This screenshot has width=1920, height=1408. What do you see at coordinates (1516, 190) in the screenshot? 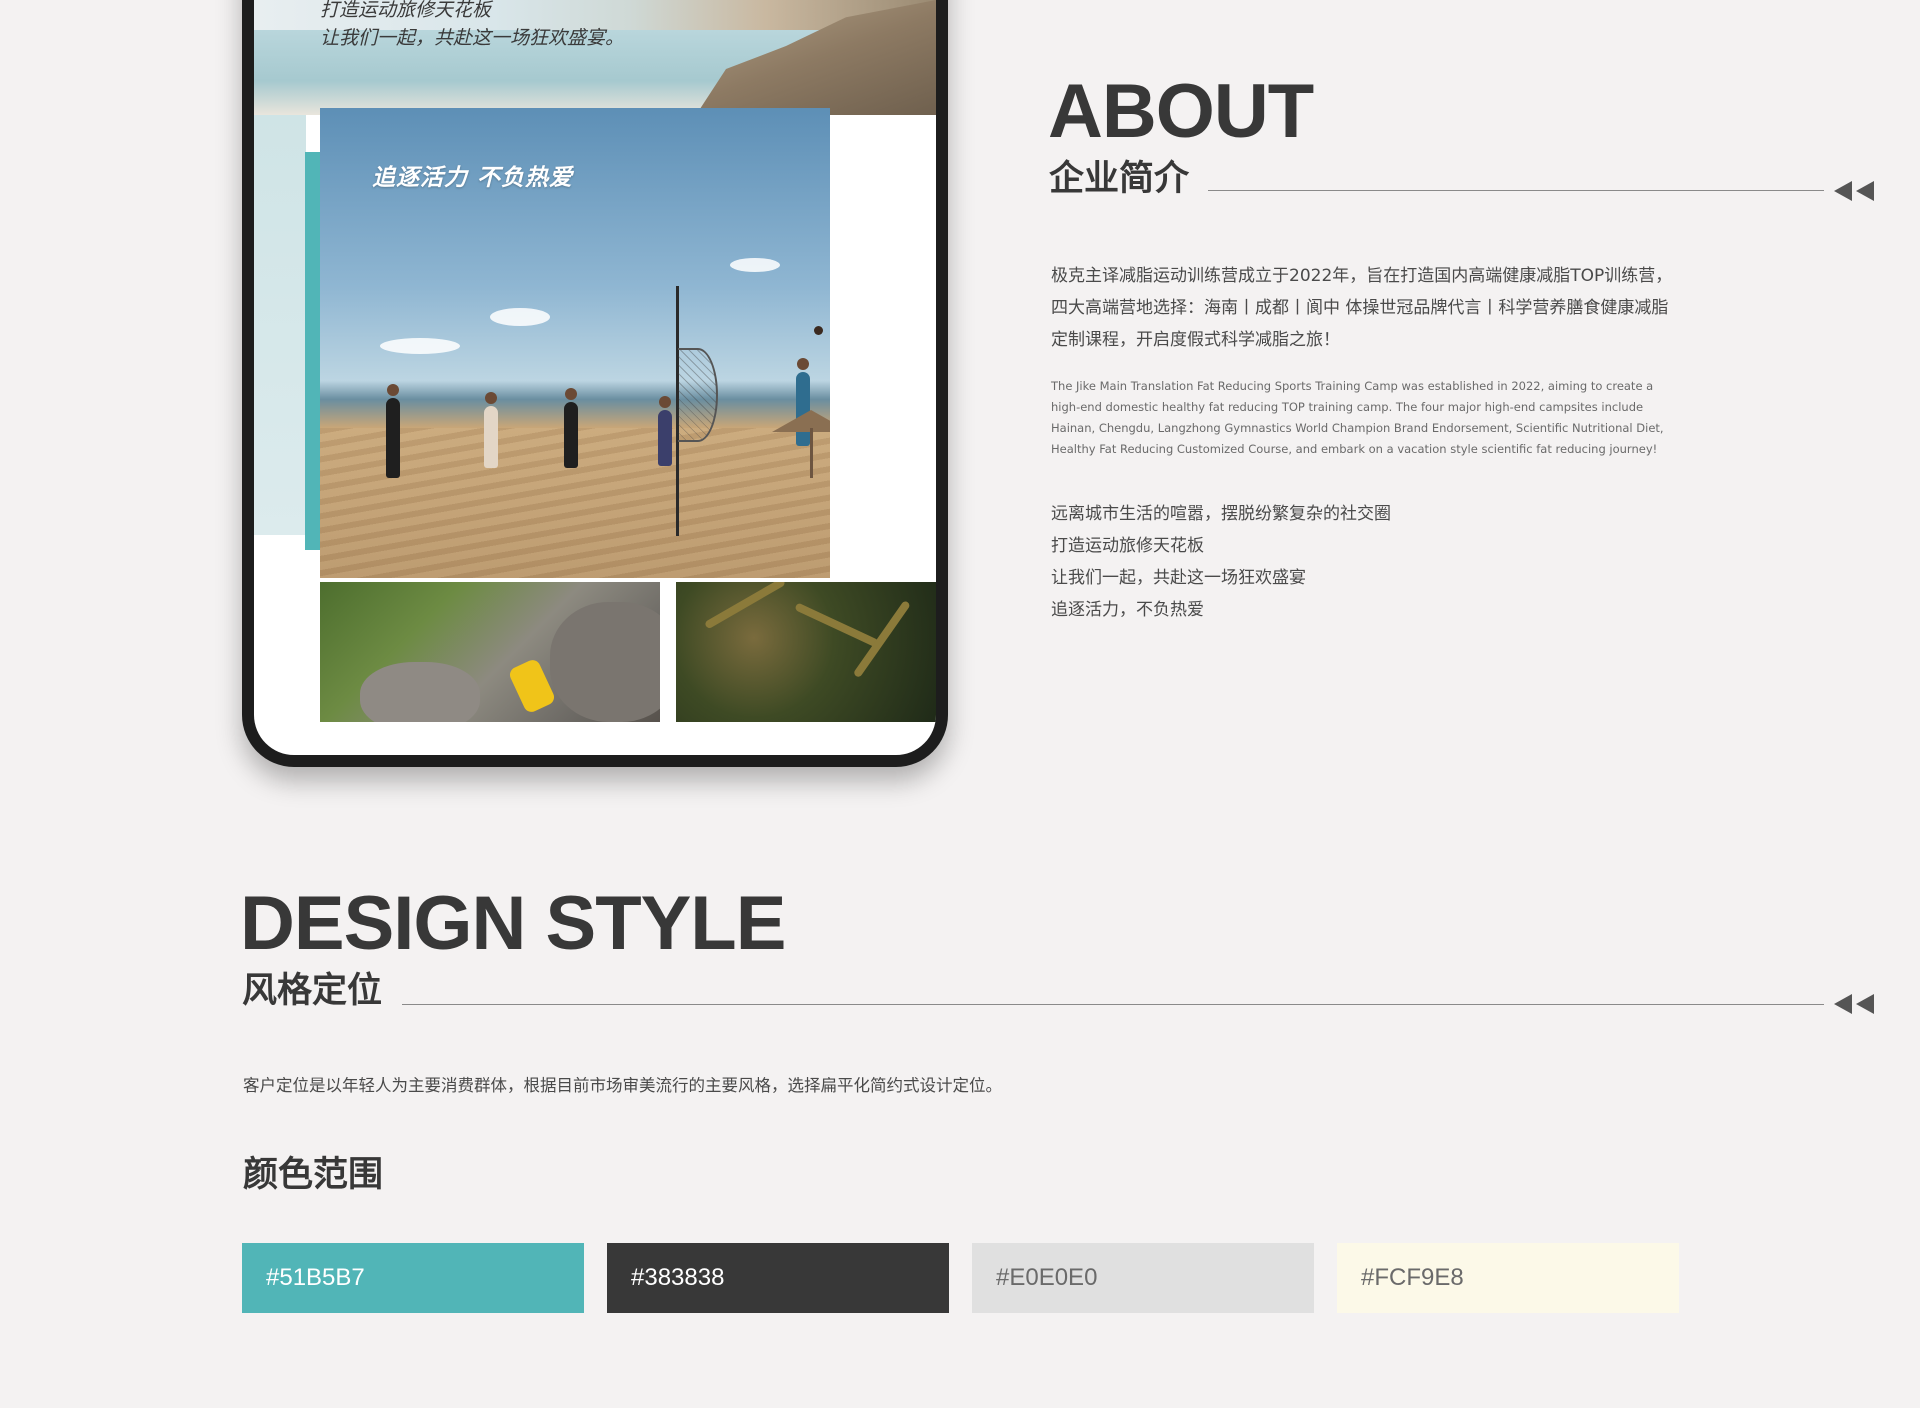
I see `about-divider` at bounding box center [1516, 190].